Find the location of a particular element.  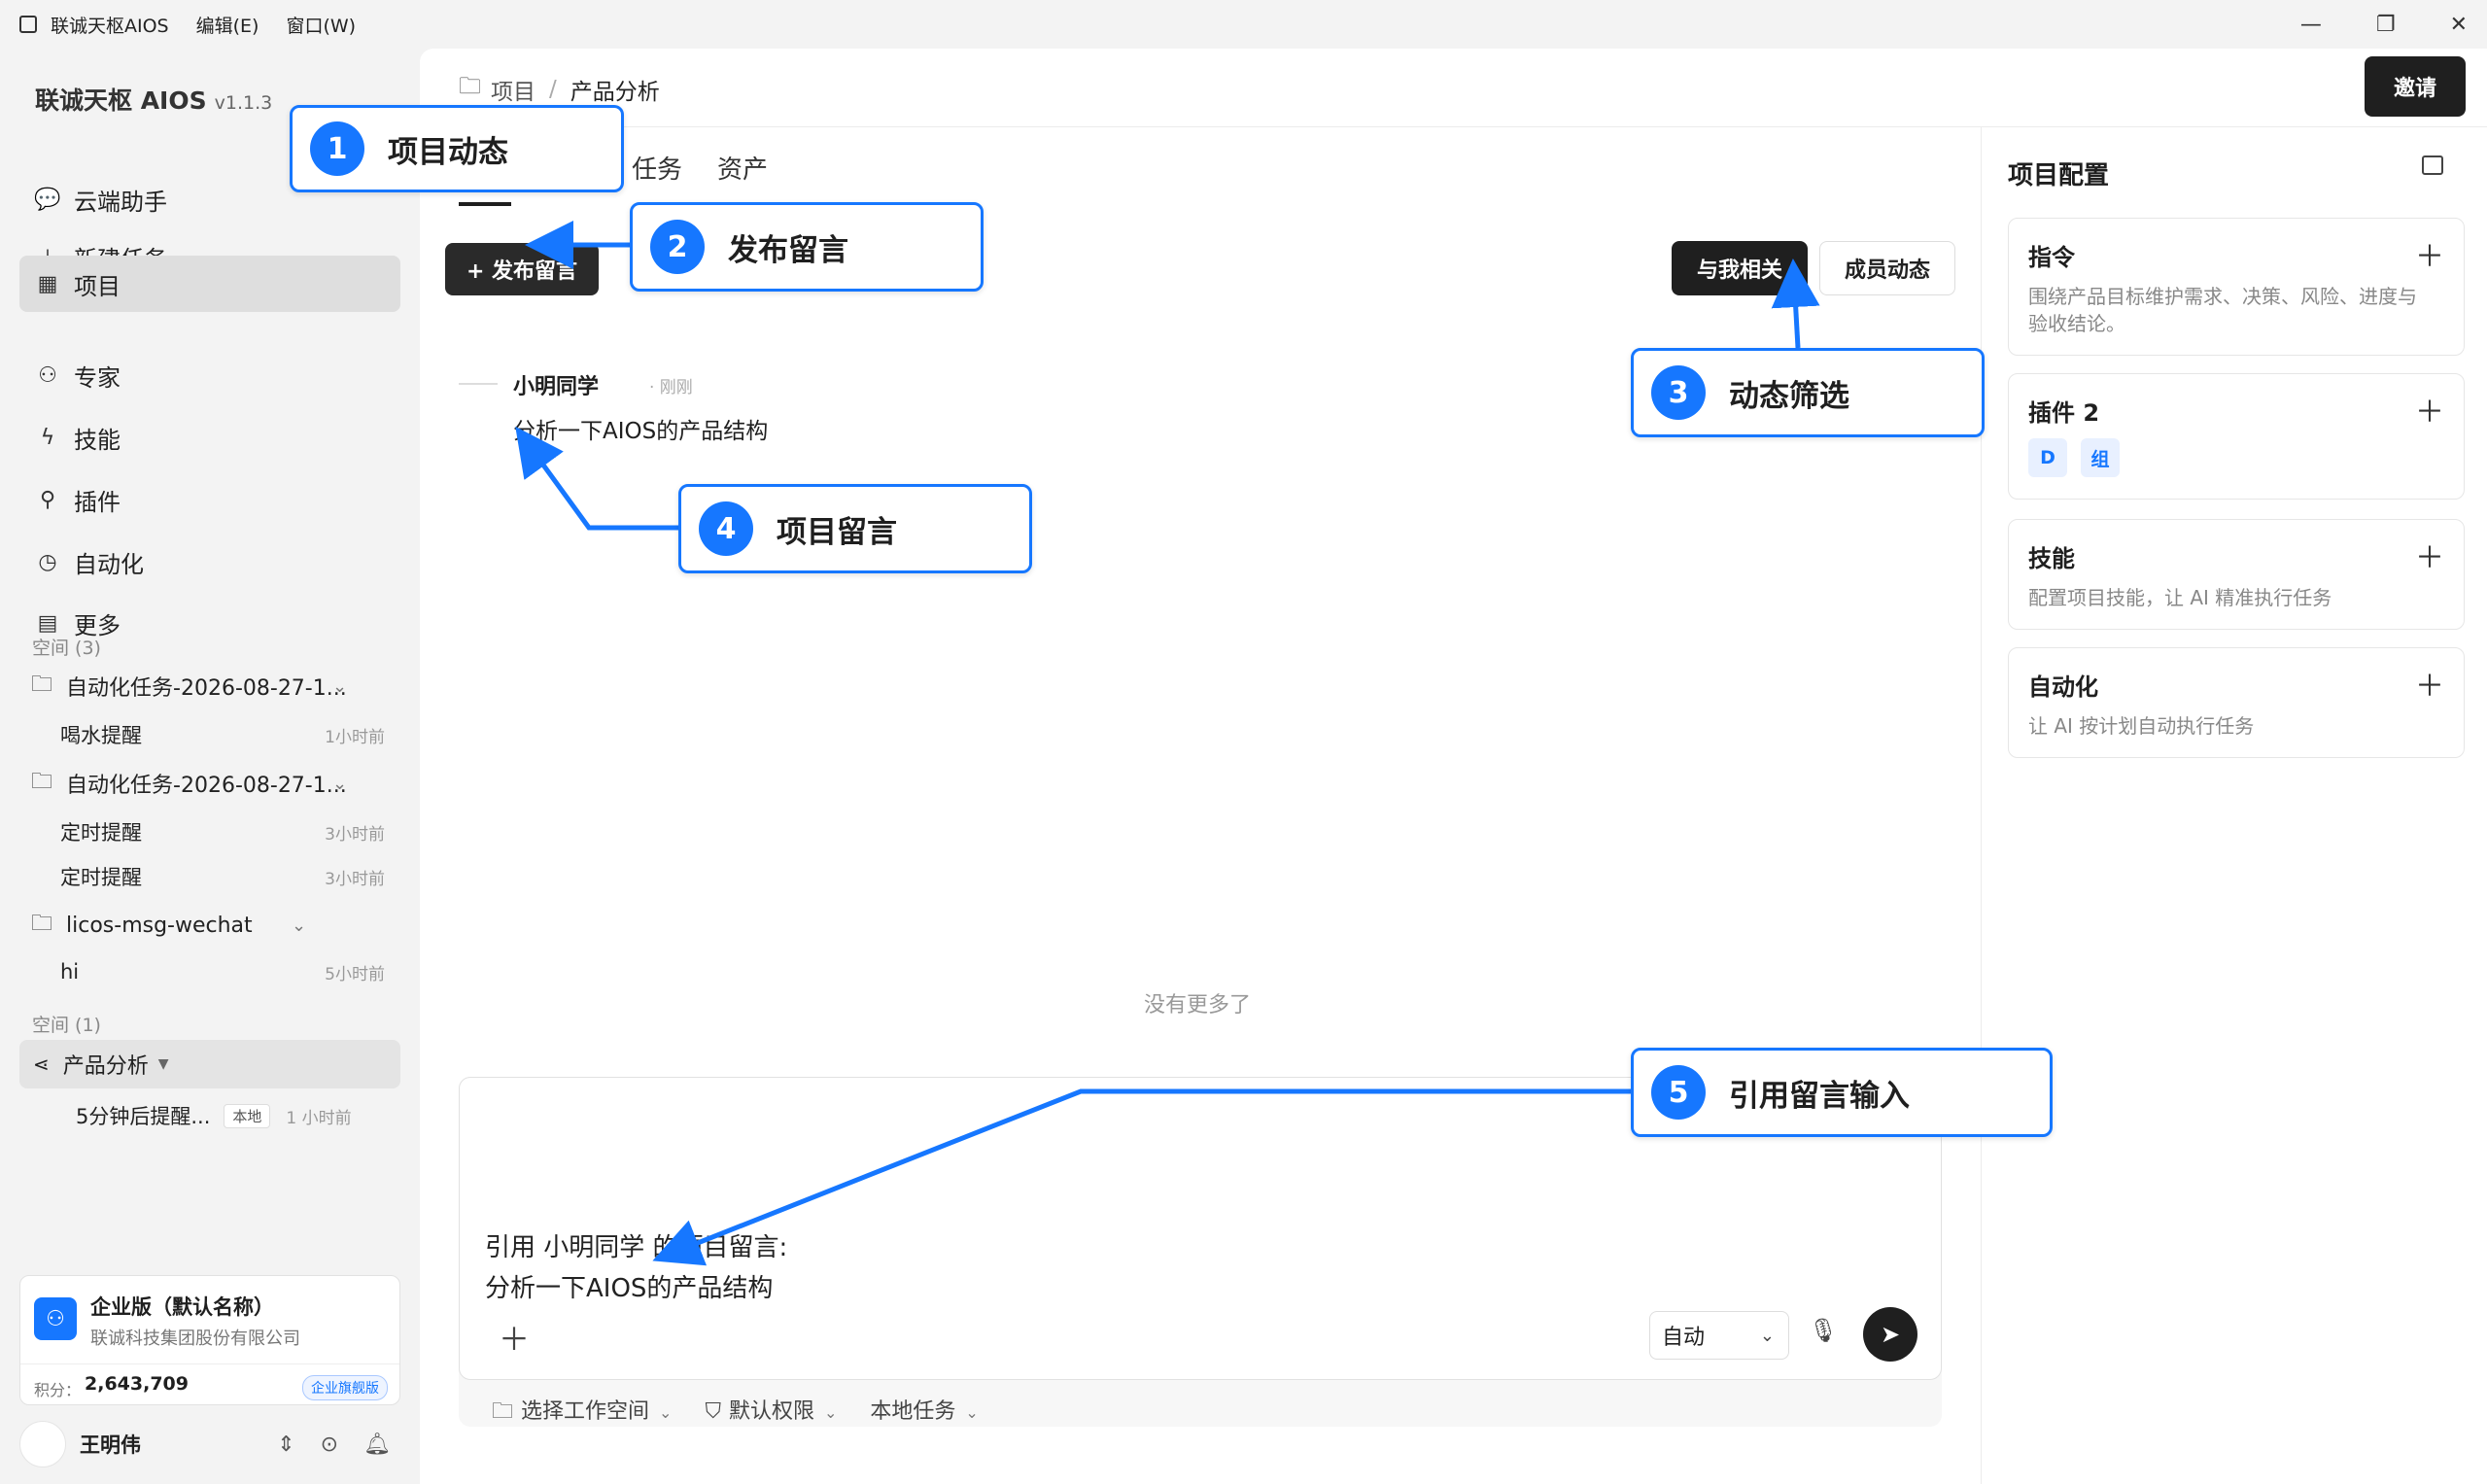

user-row: 王明伟 ⇕ ⊙ 🔔︎ is located at coordinates (209, 1444).